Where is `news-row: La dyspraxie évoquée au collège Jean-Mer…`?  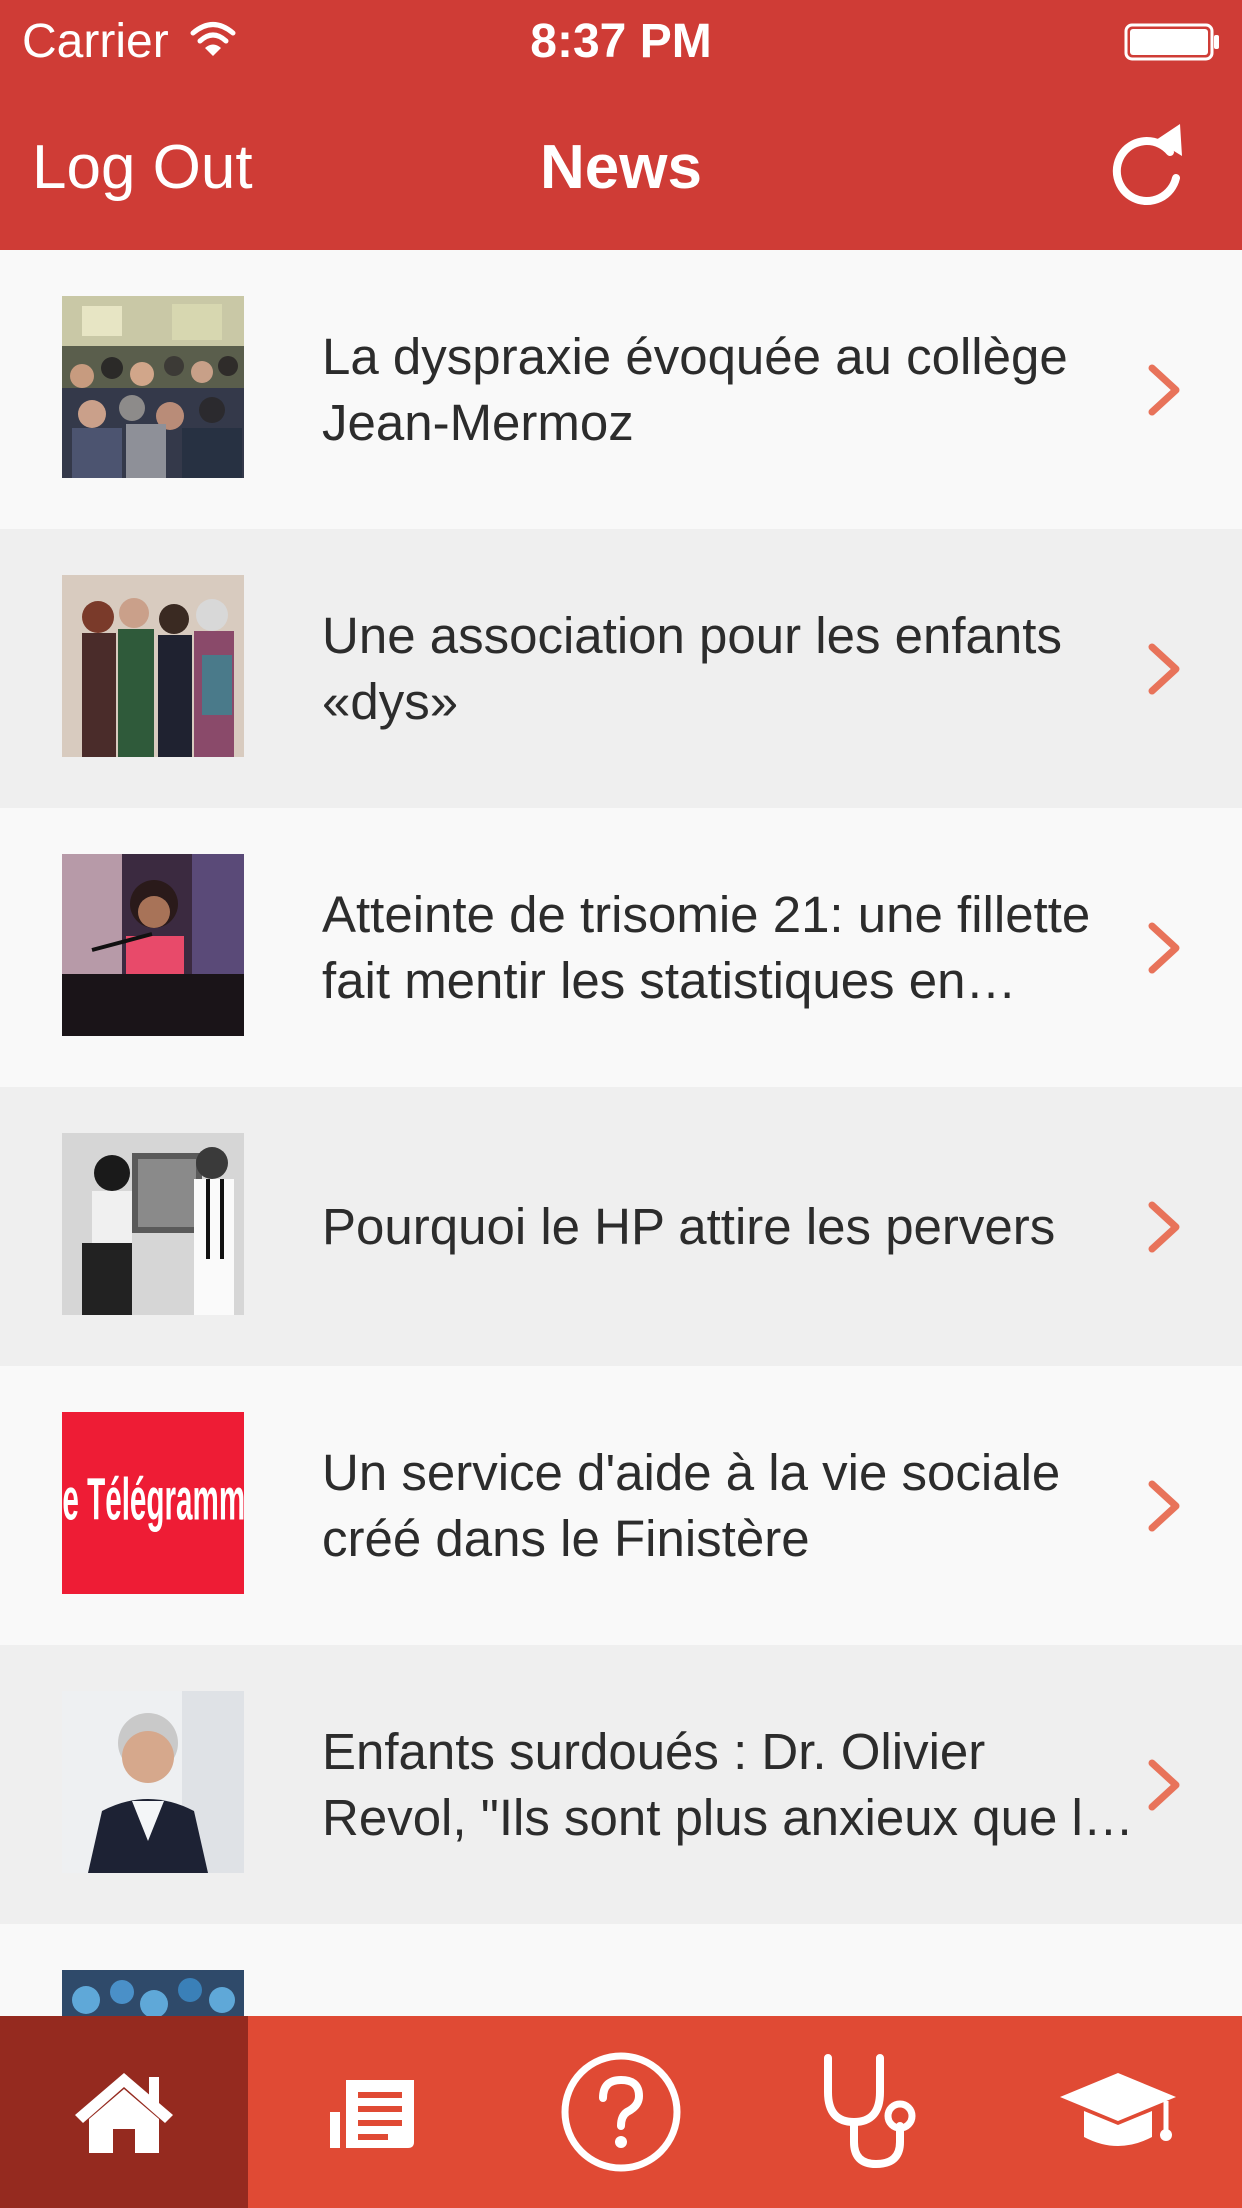 news-row: La dyspraxie évoquée au collège Jean-Mer… is located at coordinates (621, 389).